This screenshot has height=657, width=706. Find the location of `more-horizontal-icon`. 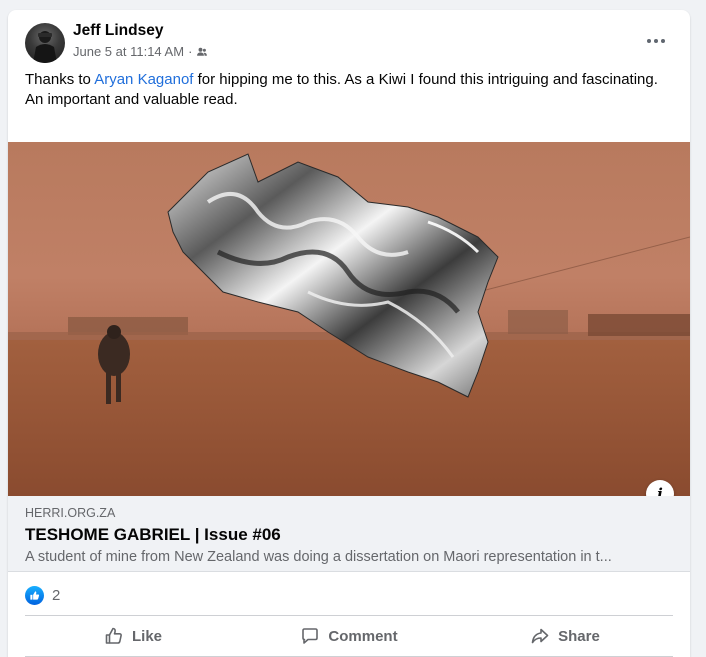

more-horizontal-icon is located at coordinates (649, 41).